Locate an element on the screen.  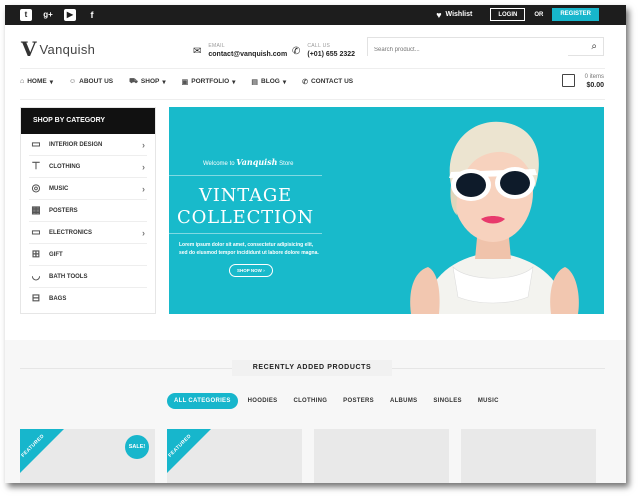
nav-home: ⌂ HOME ▾ is located at coordinates (36, 82).